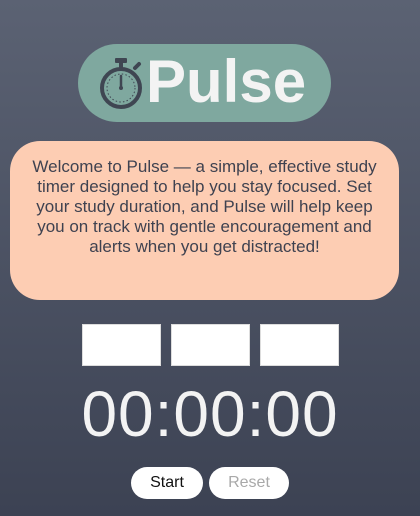 The width and height of the screenshot is (420, 516). Describe the element at coordinates (249, 483) in the screenshot. I see `reset-button: Reset` at that location.